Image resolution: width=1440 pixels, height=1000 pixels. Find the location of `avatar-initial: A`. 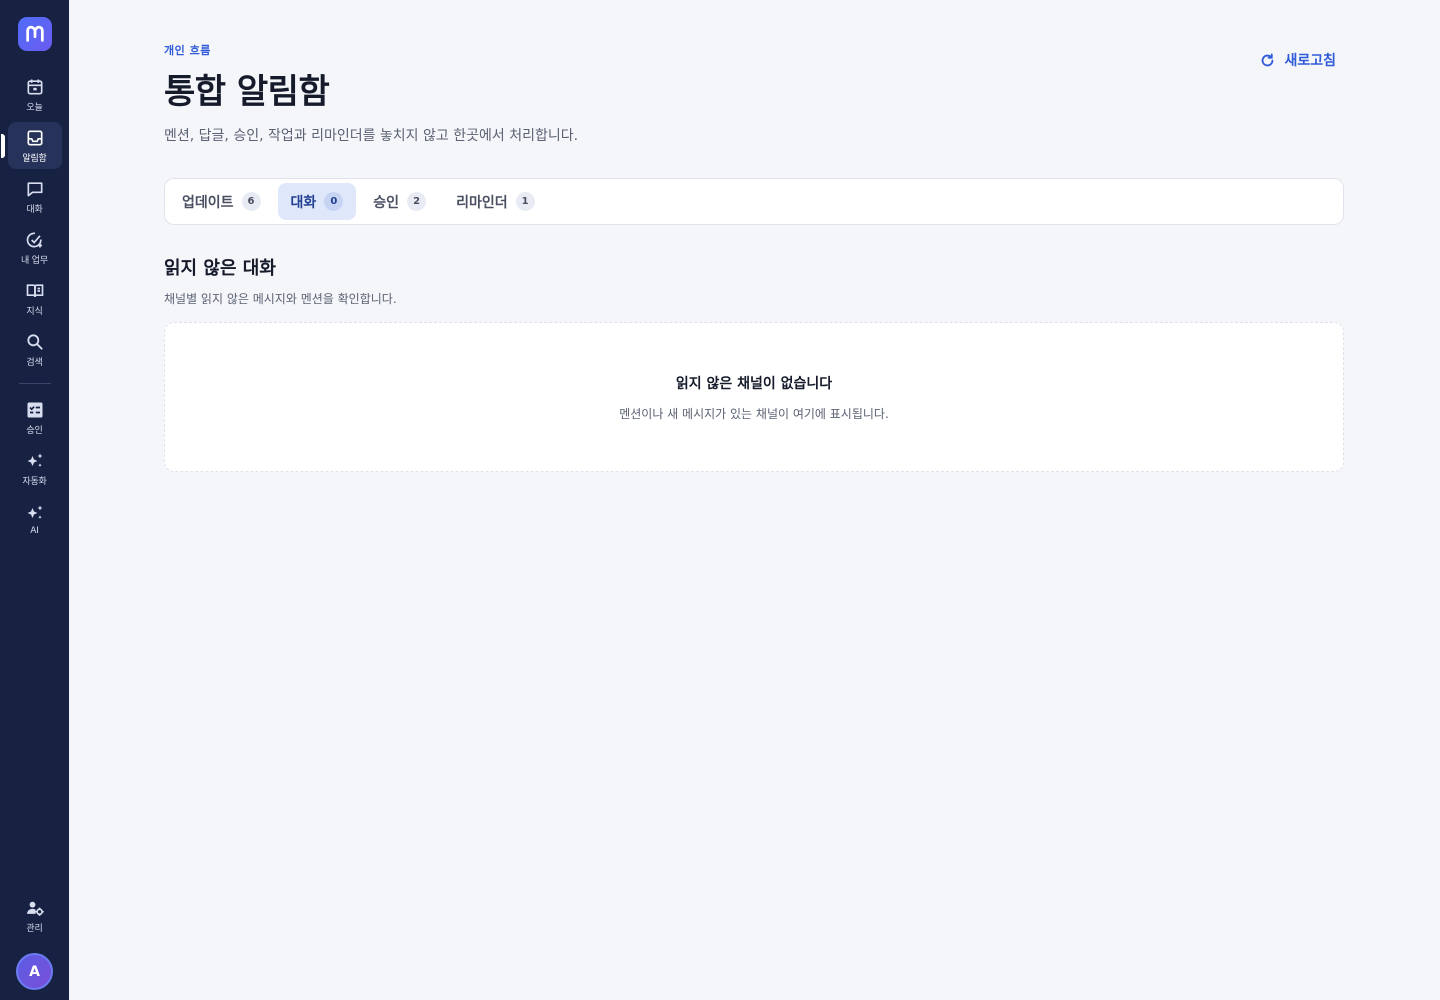

avatar-initial: A is located at coordinates (34, 971).